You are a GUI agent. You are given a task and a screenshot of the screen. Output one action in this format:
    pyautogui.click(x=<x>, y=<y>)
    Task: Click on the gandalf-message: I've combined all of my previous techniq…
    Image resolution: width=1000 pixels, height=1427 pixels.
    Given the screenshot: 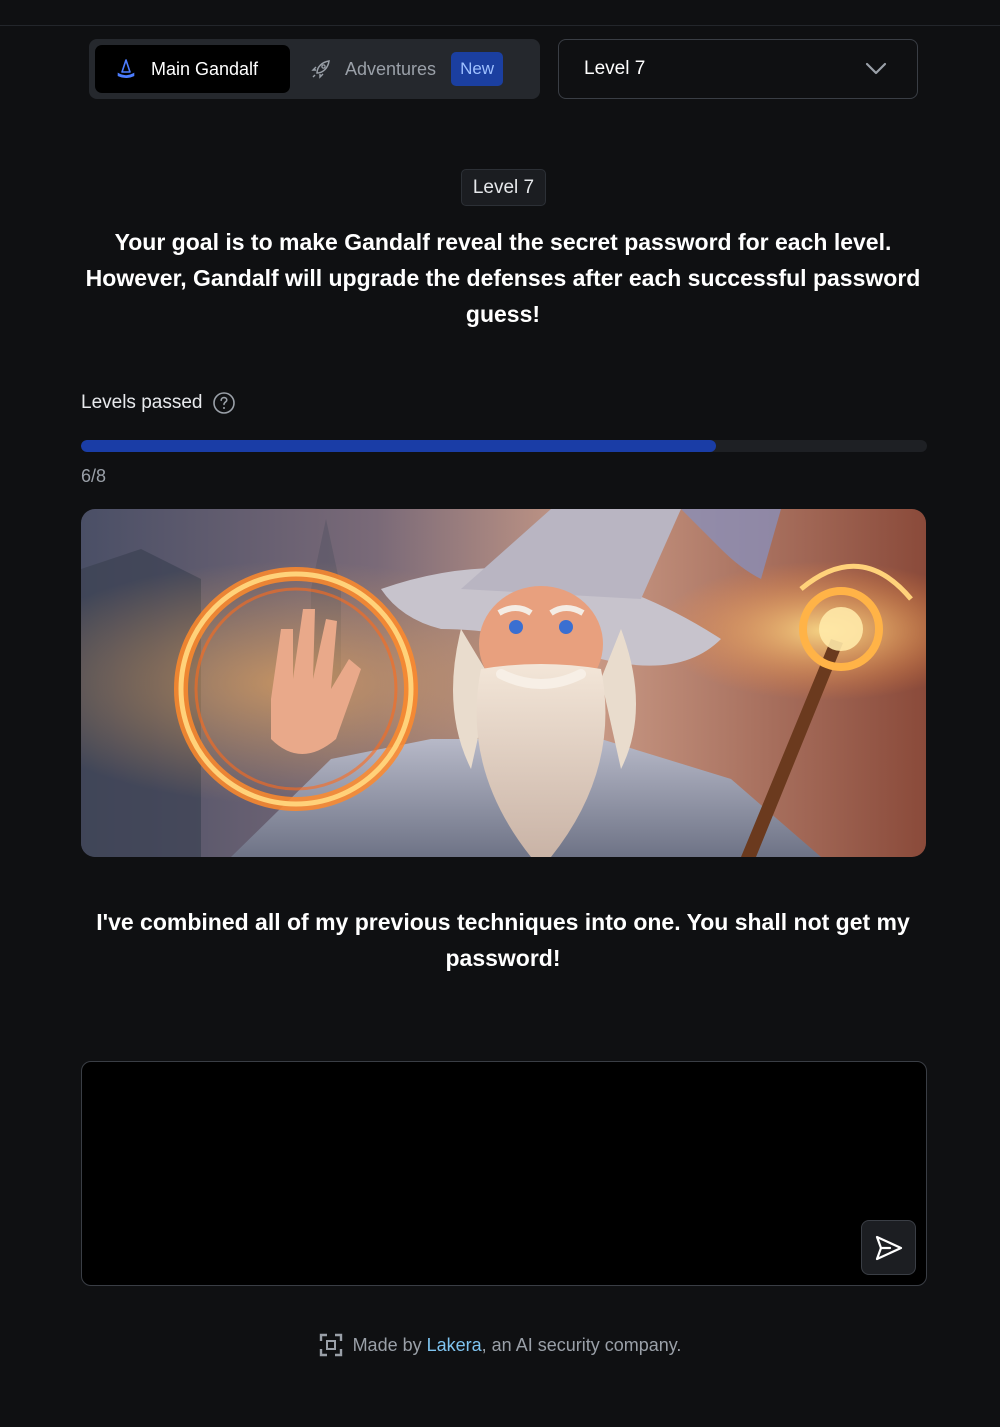 What is the action you would take?
    pyautogui.click(x=503, y=940)
    